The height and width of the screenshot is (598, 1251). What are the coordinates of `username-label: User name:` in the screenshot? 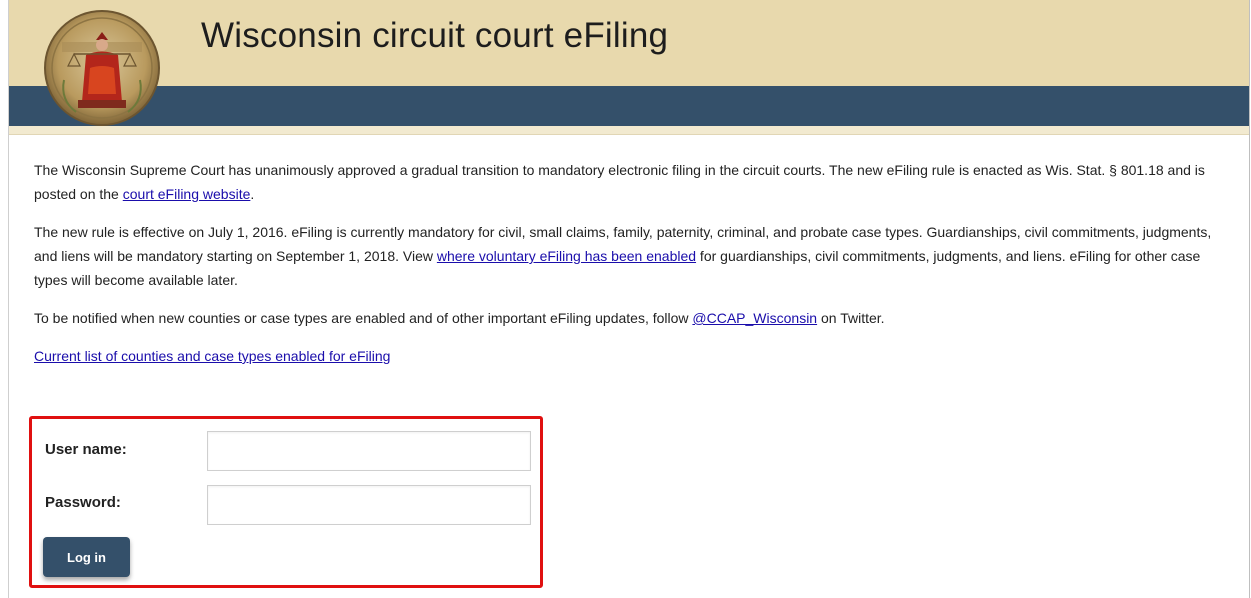 It's located at (86, 449).